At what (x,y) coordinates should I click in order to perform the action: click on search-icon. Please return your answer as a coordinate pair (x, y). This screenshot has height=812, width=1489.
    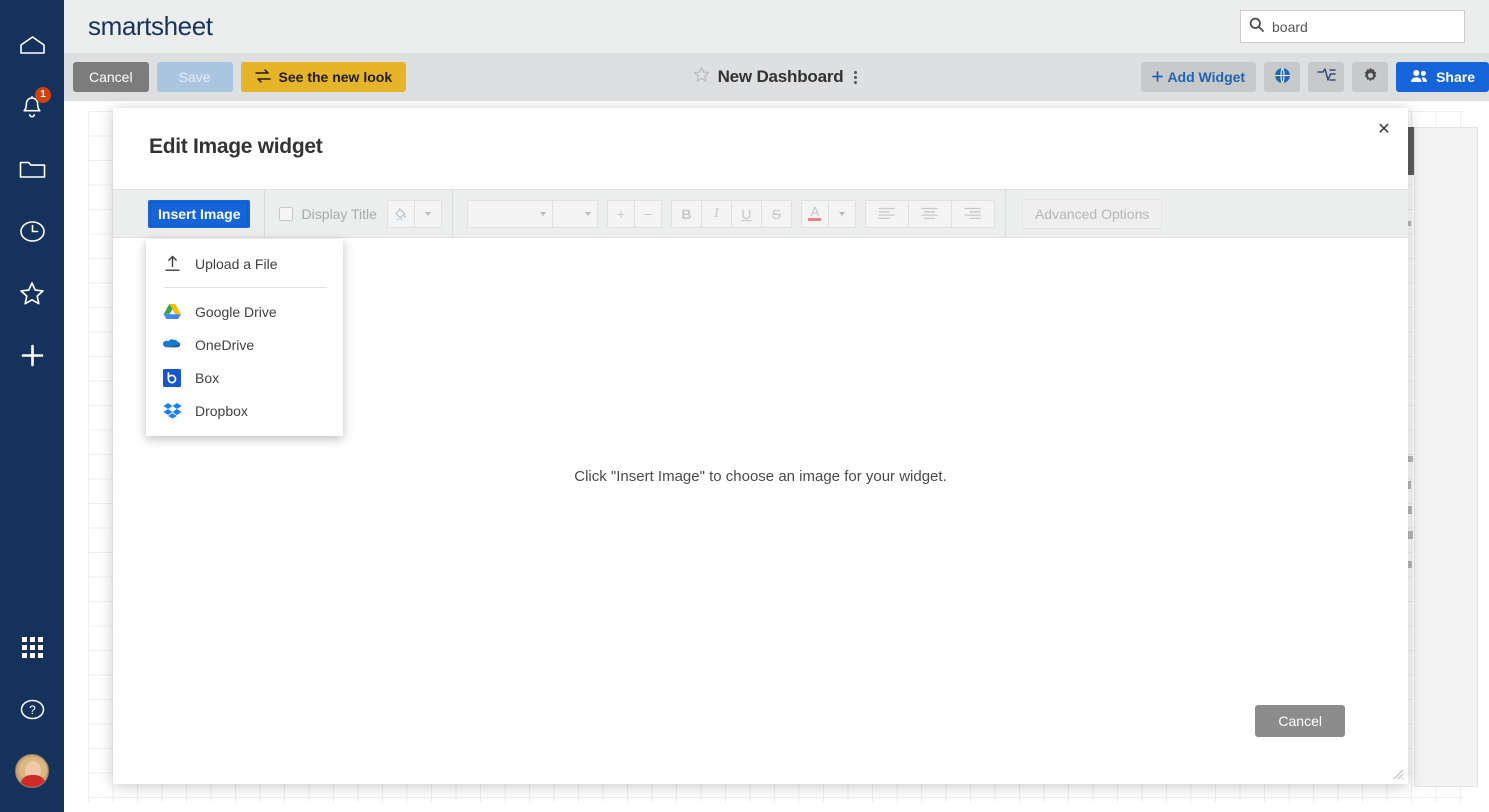
    Looking at the image, I should click on (1256, 27).